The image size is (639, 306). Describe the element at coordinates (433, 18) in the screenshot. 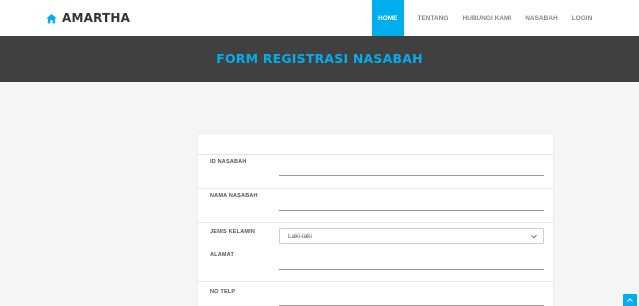

I see `nav-item-tentang: TENTANG` at that location.